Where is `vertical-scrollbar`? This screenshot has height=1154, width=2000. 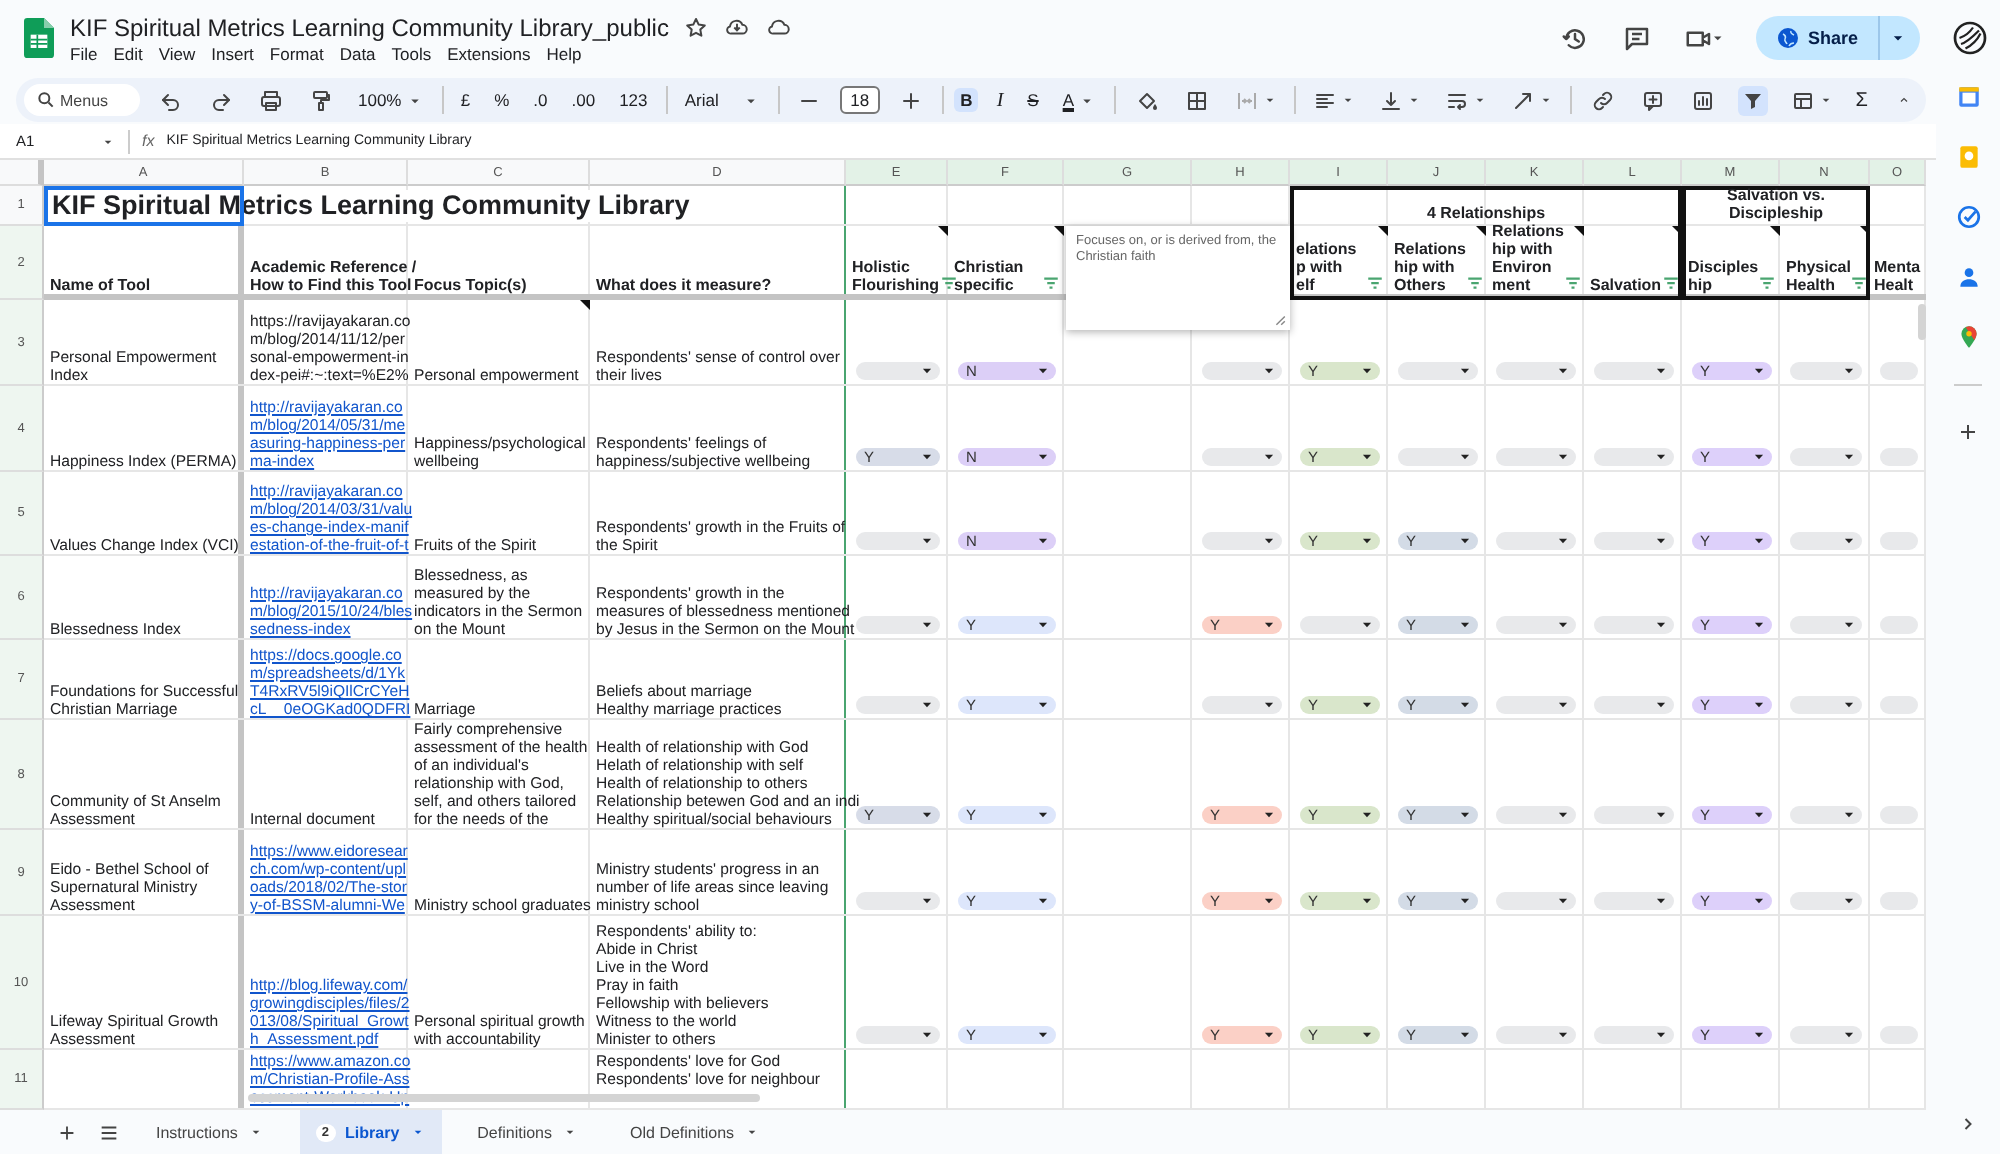 vertical-scrollbar is located at coordinates (1922, 322).